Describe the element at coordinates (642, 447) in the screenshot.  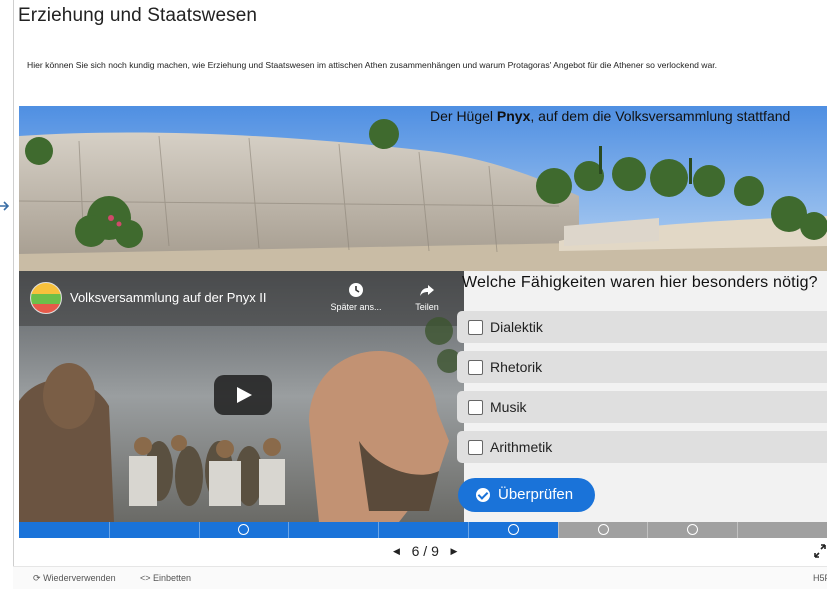
I see `answer-option-arithmetik: Arithmetik` at that location.